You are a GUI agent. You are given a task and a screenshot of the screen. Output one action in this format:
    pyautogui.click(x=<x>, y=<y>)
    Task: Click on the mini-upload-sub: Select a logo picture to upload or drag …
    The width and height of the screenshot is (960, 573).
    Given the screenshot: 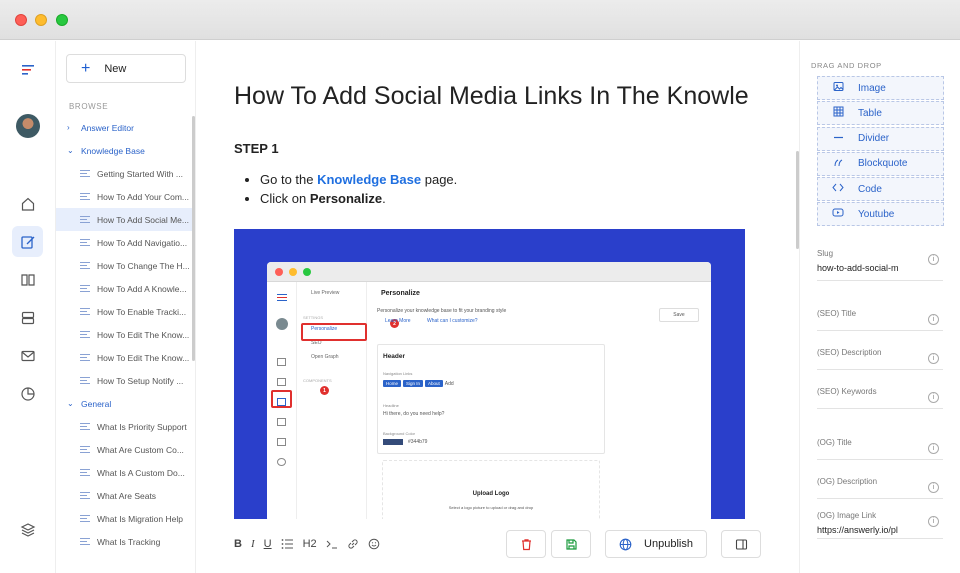 What is the action you would take?
    pyautogui.click(x=491, y=507)
    